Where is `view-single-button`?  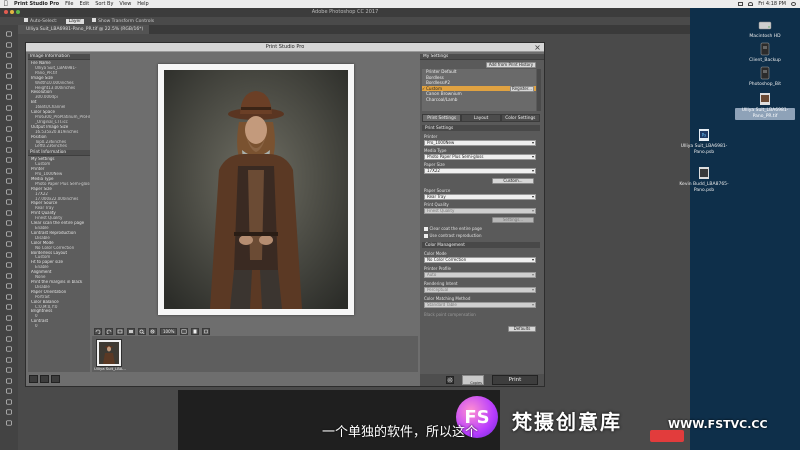 view-single-button is located at coordinates (33, 379).